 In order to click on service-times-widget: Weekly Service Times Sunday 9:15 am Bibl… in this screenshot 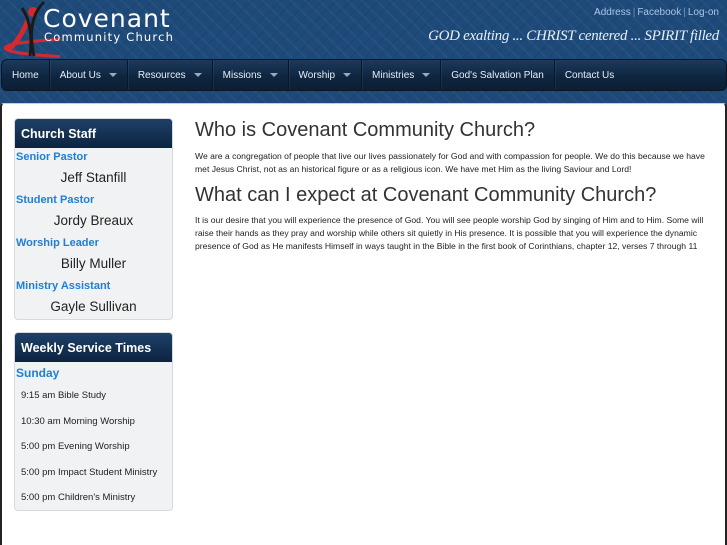, I will do `click(93, 421)`.